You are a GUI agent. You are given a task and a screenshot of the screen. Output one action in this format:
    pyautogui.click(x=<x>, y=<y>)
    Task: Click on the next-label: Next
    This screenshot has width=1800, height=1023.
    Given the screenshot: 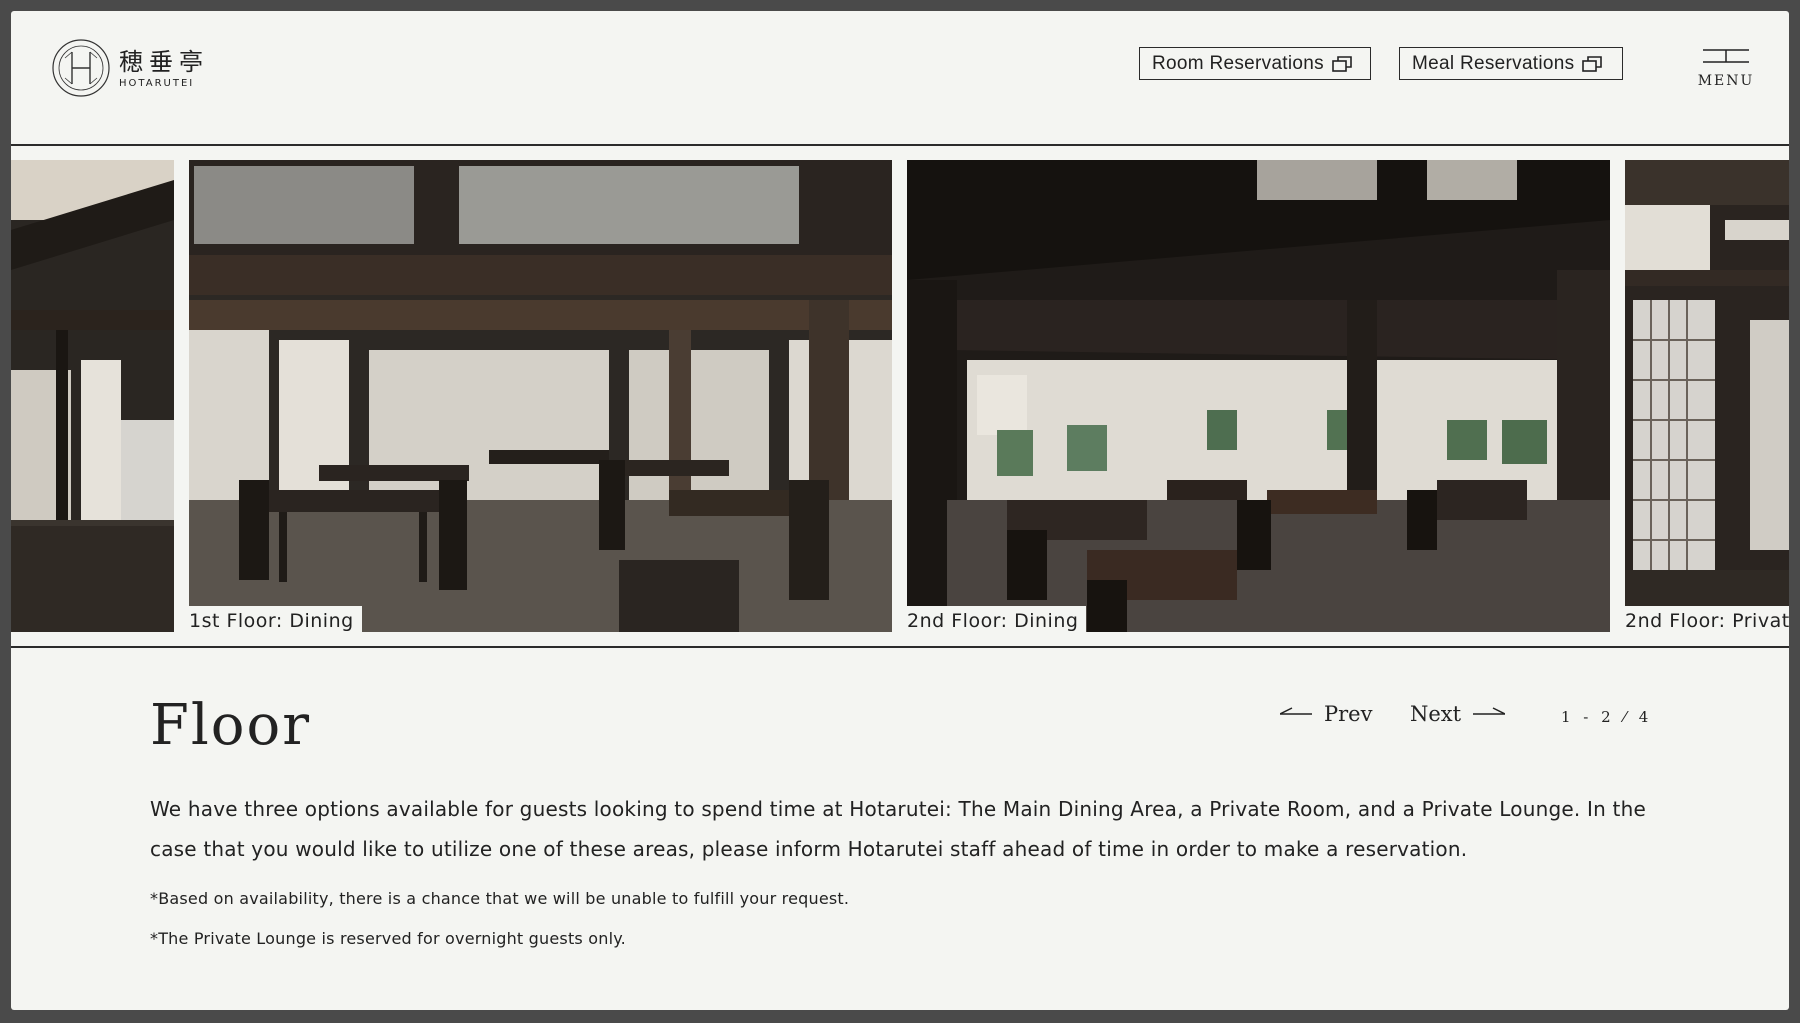 What is the action you would take?
    pyautogui.click(x=1436, y=714)
    